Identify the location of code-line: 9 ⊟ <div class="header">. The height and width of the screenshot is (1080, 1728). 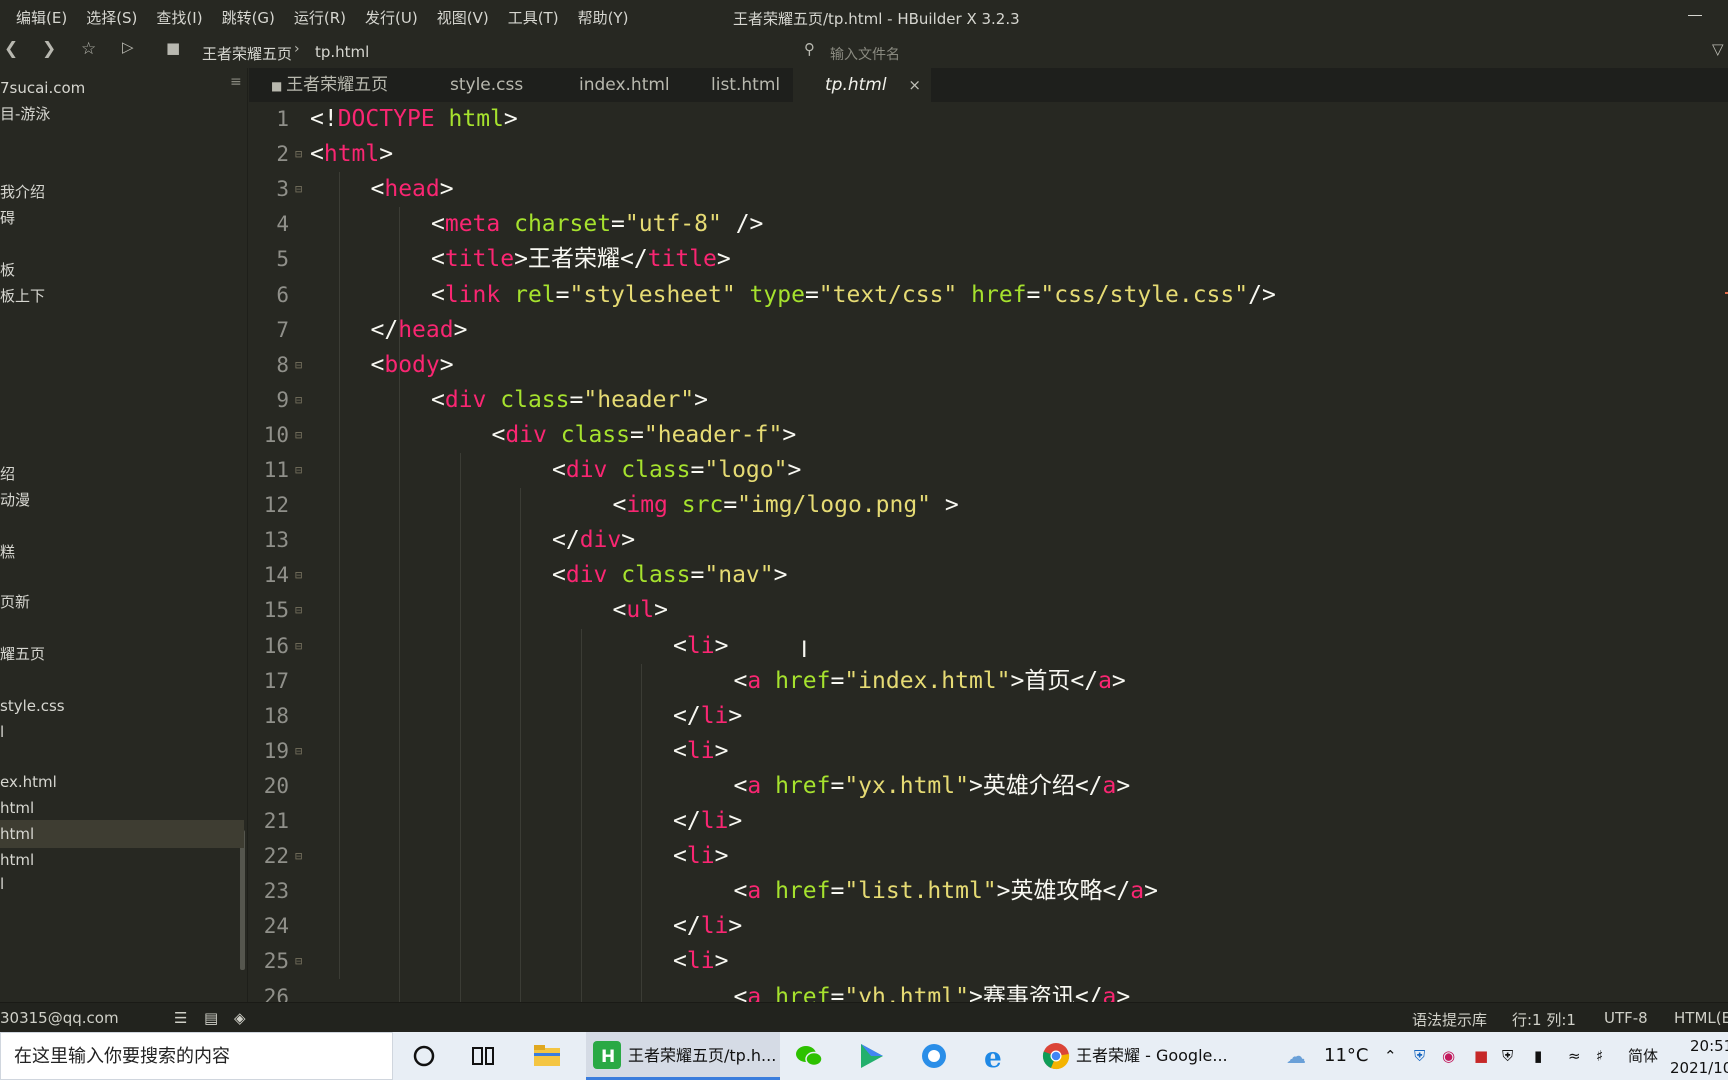
(988, 400).